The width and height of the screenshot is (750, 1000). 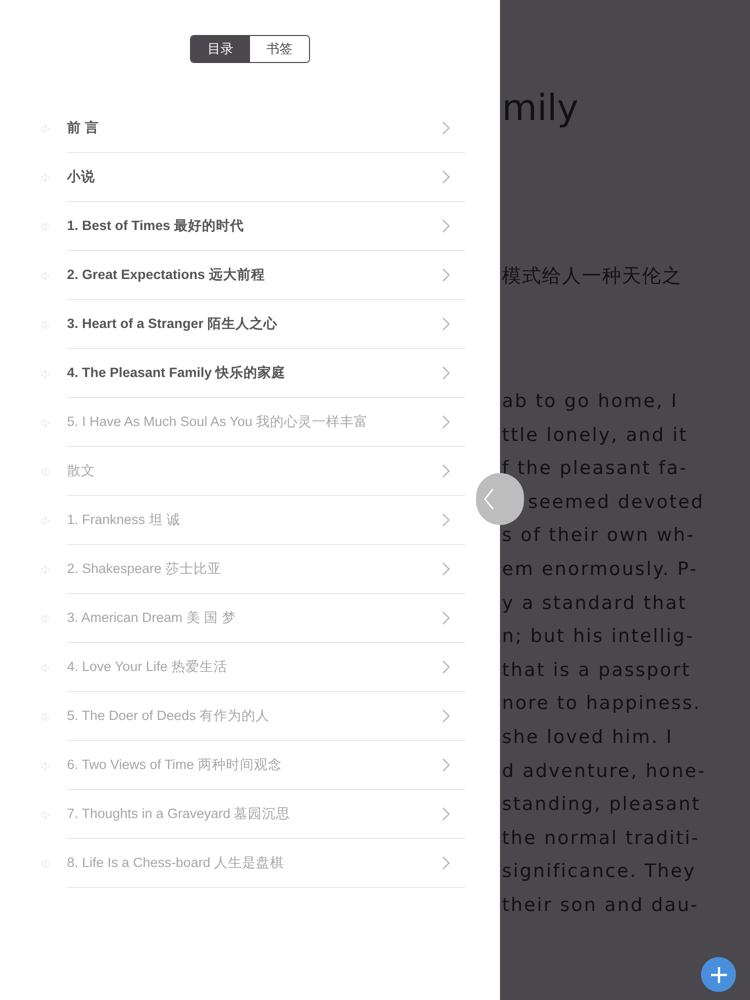 I want to click on text-line: em enormously. P-, so click(x=600, y=570).